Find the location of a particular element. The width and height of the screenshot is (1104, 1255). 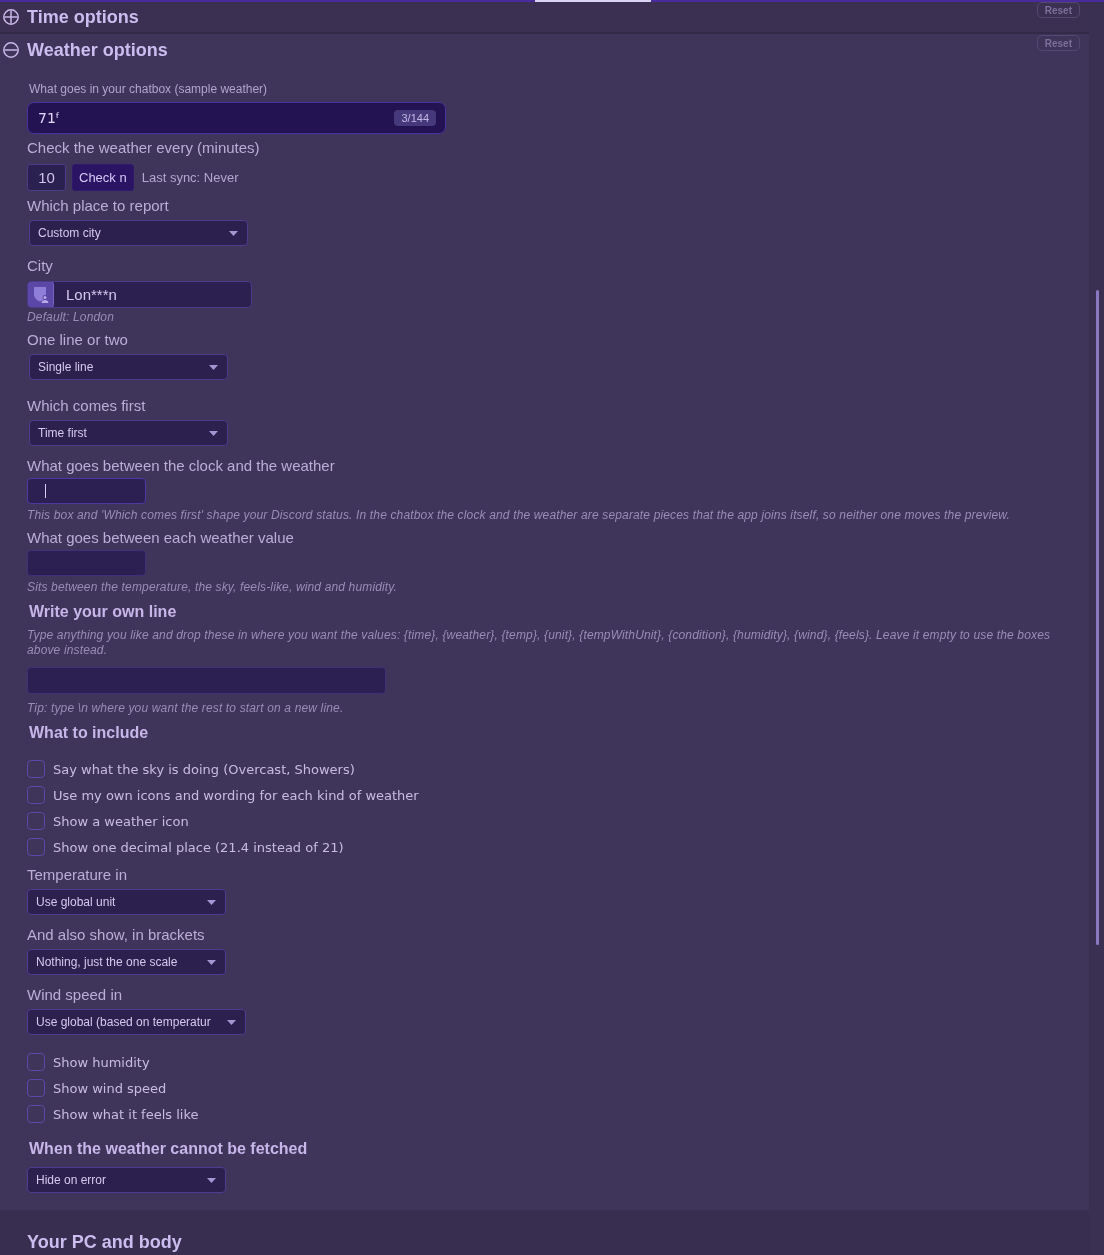

text-field: 71ᶠ 3/144 is located at coordinates (236, 118).